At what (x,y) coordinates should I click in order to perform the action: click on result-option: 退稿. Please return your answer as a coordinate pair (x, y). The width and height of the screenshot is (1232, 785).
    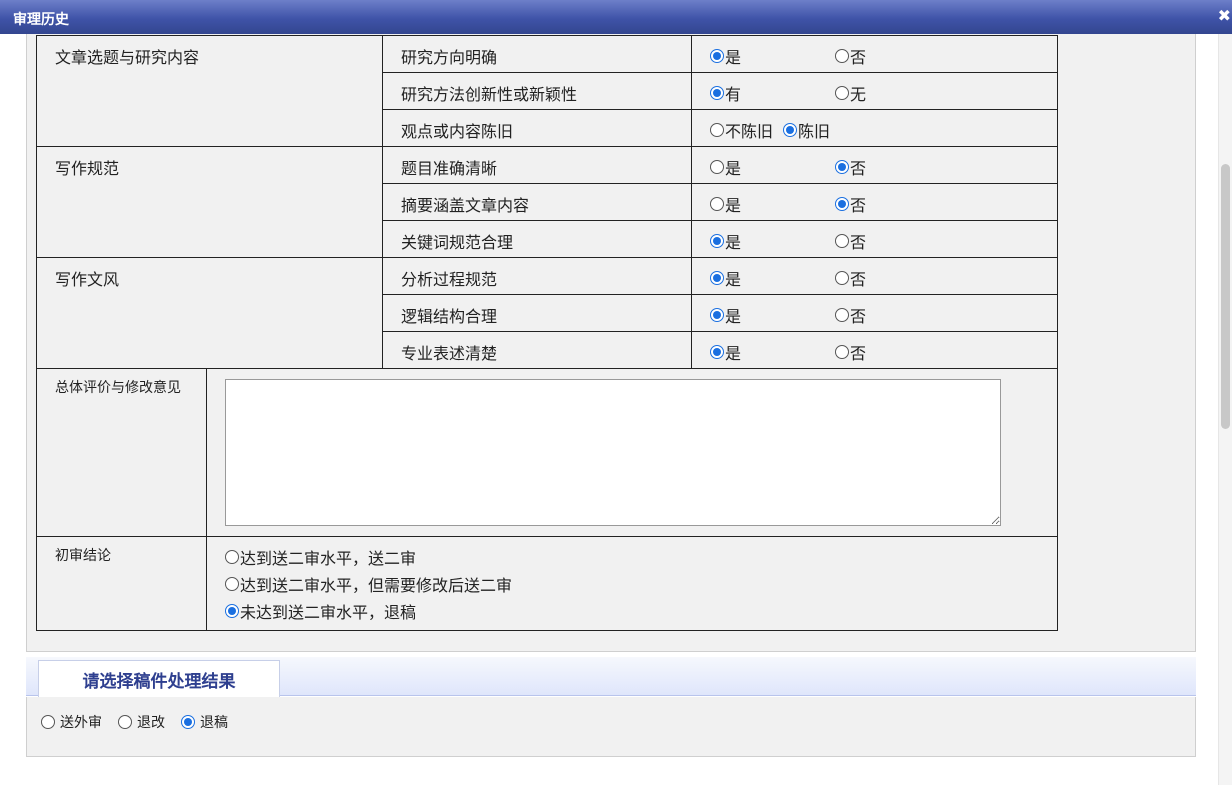
    Looking at the image, I should click on (204, 722).